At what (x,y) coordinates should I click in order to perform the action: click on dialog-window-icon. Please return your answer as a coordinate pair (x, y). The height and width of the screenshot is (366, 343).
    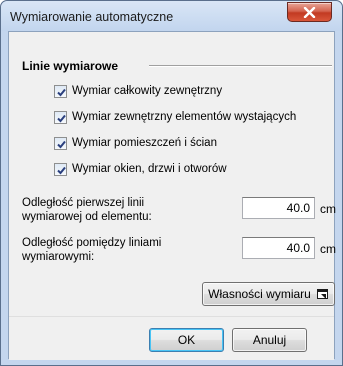
    Looking at the image, I should click on (322, 293).